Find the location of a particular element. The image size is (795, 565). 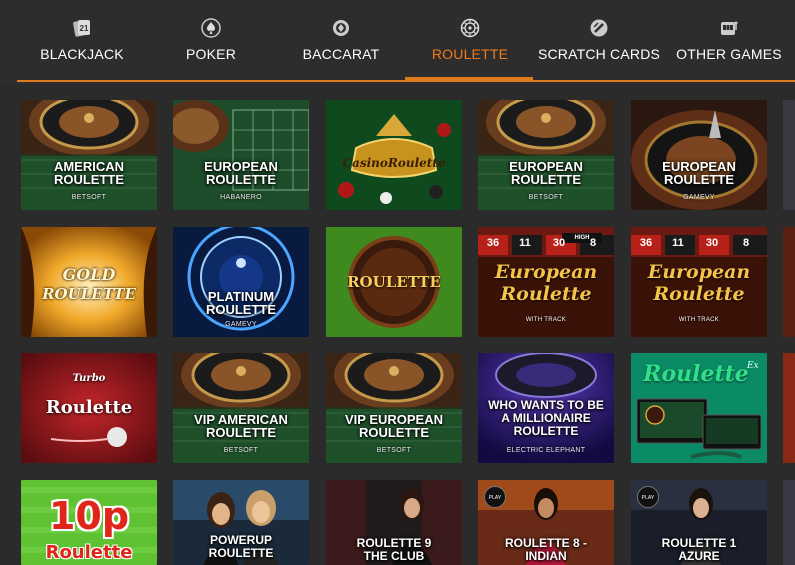

game-logo-text: Roulette is located at coordinates (89, 407).